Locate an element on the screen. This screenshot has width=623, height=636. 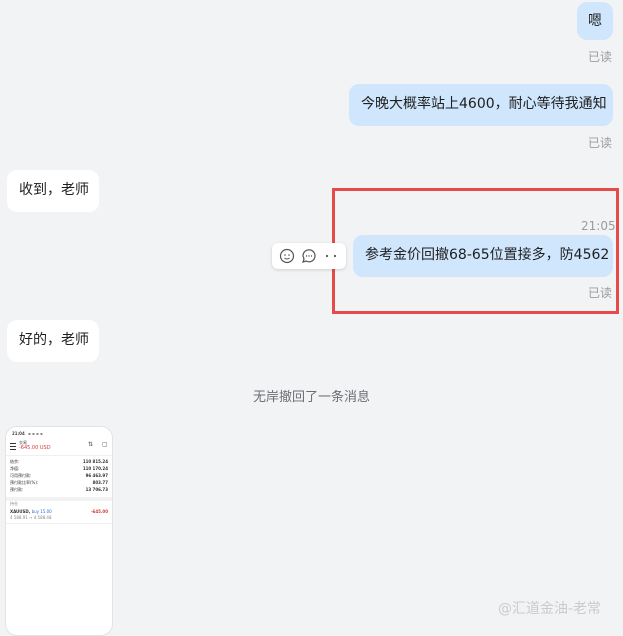
sort-icon: ⇅ is located at coordinates (90, 445).